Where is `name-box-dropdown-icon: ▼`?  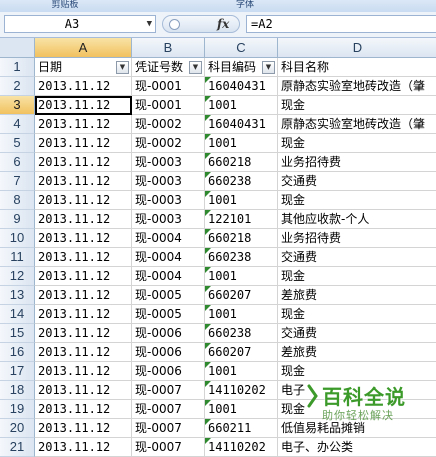
name-box-dropdown-icon: ▼ is located at coordinates (149, 24).